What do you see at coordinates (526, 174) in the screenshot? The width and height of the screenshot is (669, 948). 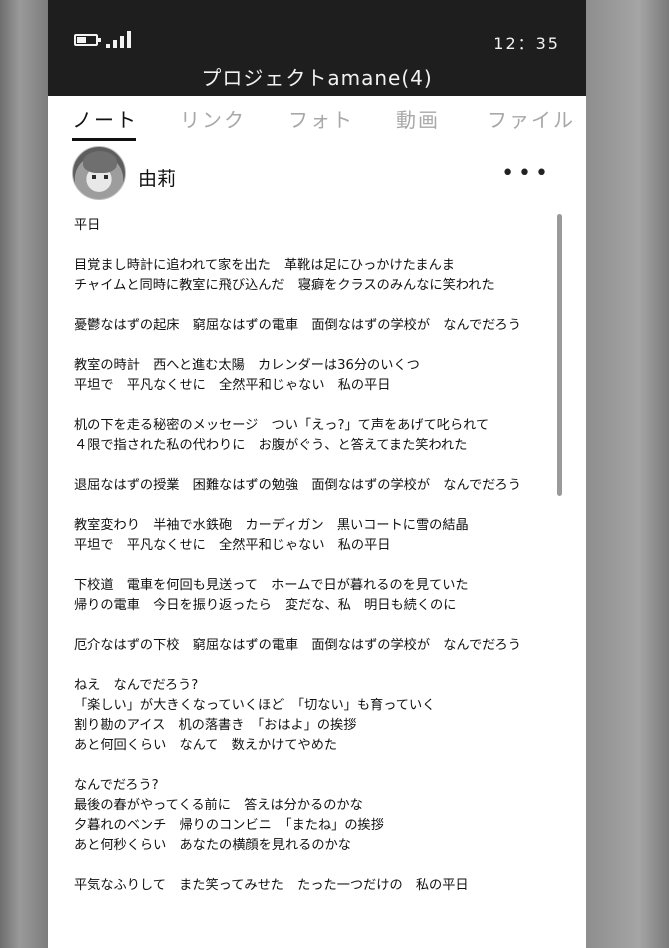 I see `more-icon: •••` at bounding box center [526, 174].